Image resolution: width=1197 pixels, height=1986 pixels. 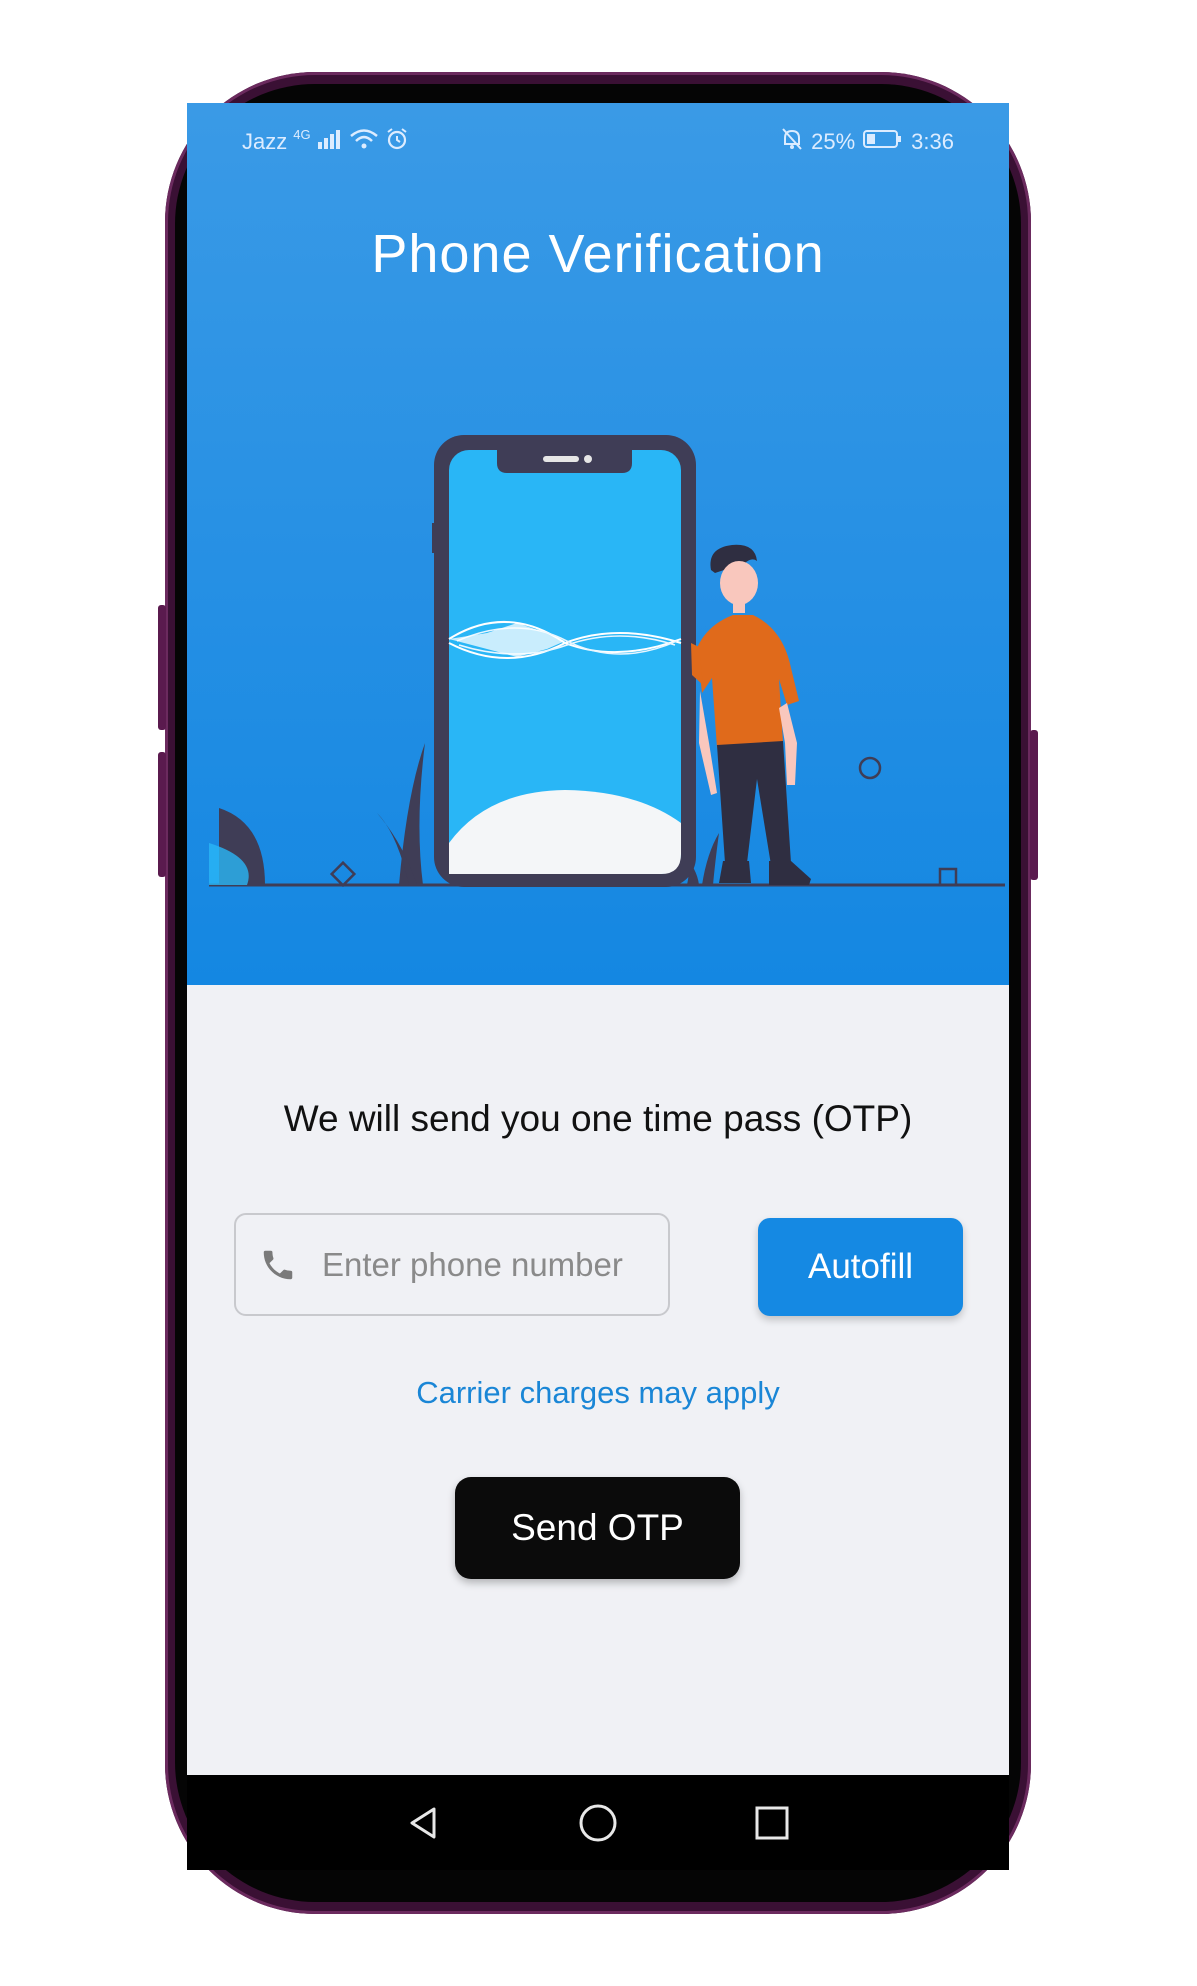 What do you see at coordinates (772, 1823) in the screenshot?
I see `recents-icon` at bounding box center [772, 1823].